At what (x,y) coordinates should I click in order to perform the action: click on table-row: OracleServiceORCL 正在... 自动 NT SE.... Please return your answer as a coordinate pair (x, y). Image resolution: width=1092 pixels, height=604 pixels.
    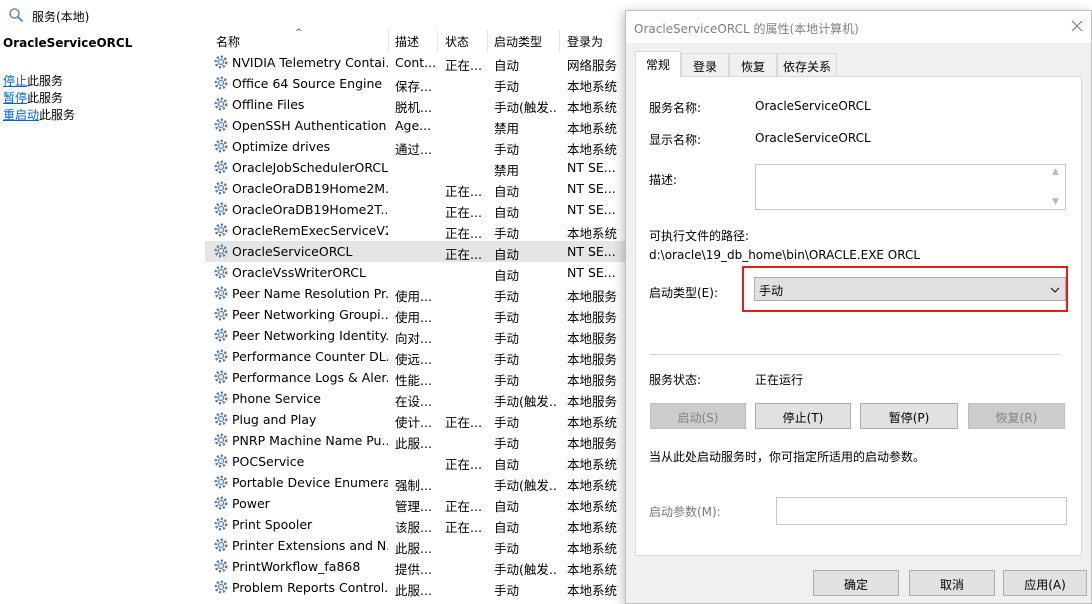
    Looking at the image, I should click on (415, 251).